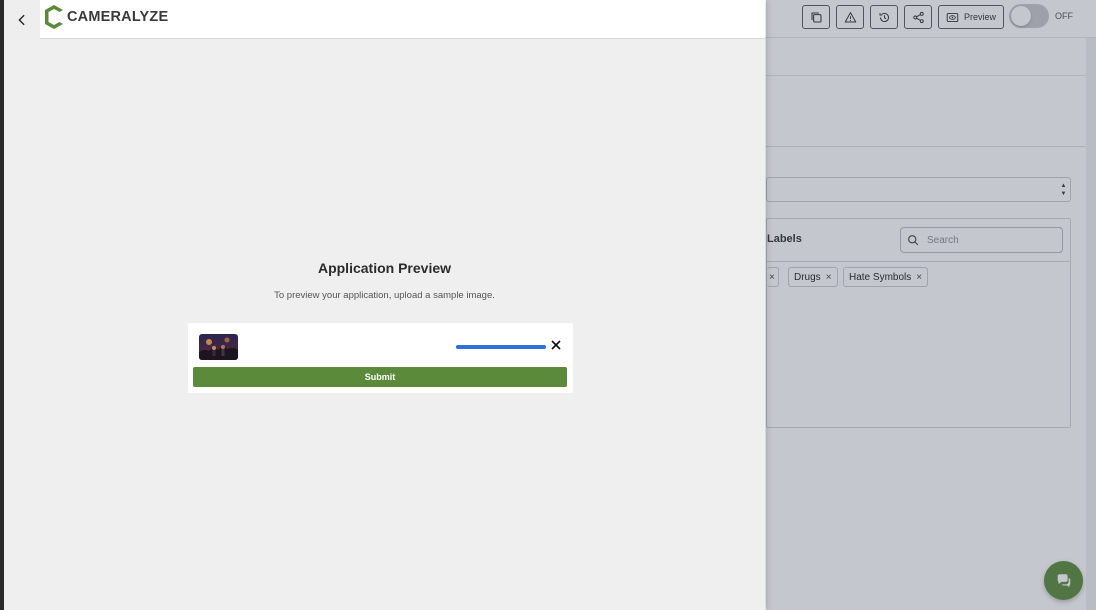 This screenshot has height=610, width=1096. What do you see at coordinates (380, 377) in the screenshot?
I see `submit-button: Submit` at bounding box center [380, 377].